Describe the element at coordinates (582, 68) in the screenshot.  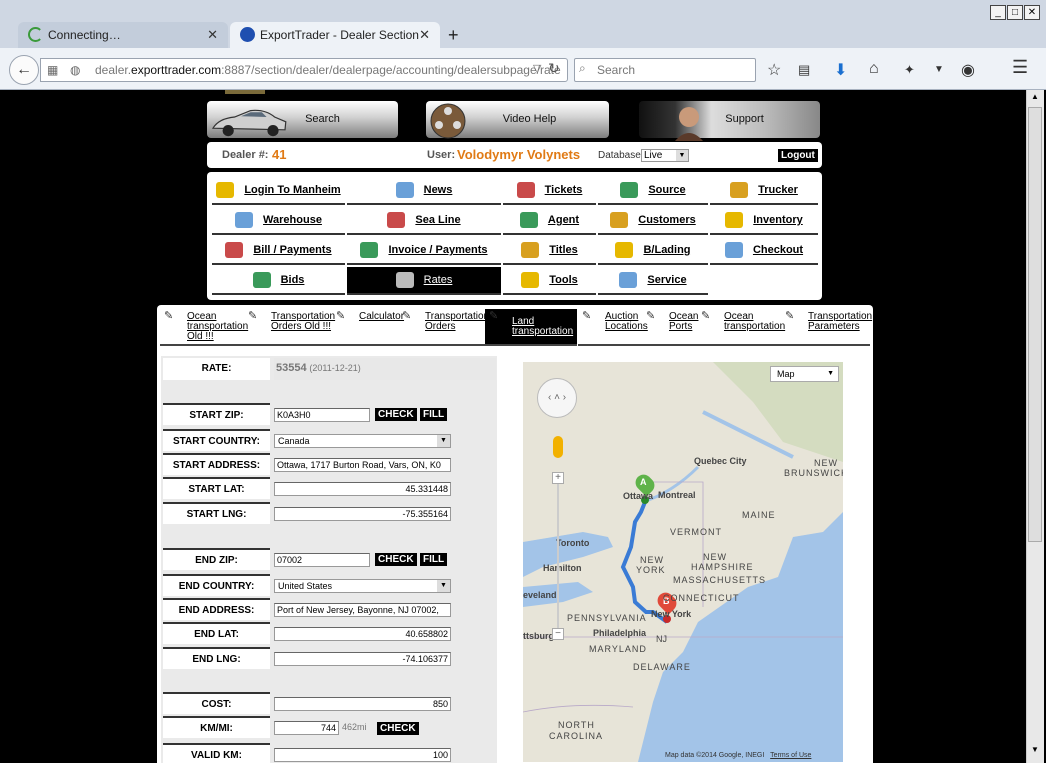
I see `search-icon: ⌕` at that location.